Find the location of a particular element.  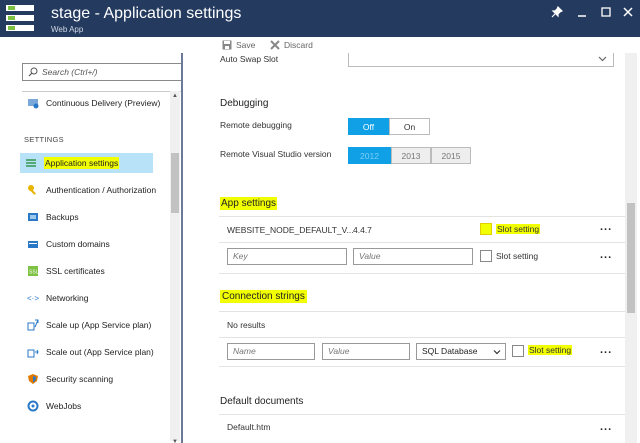

sidebar-scrollbar: ▲ ▼ is located at coordinates (175, 267).